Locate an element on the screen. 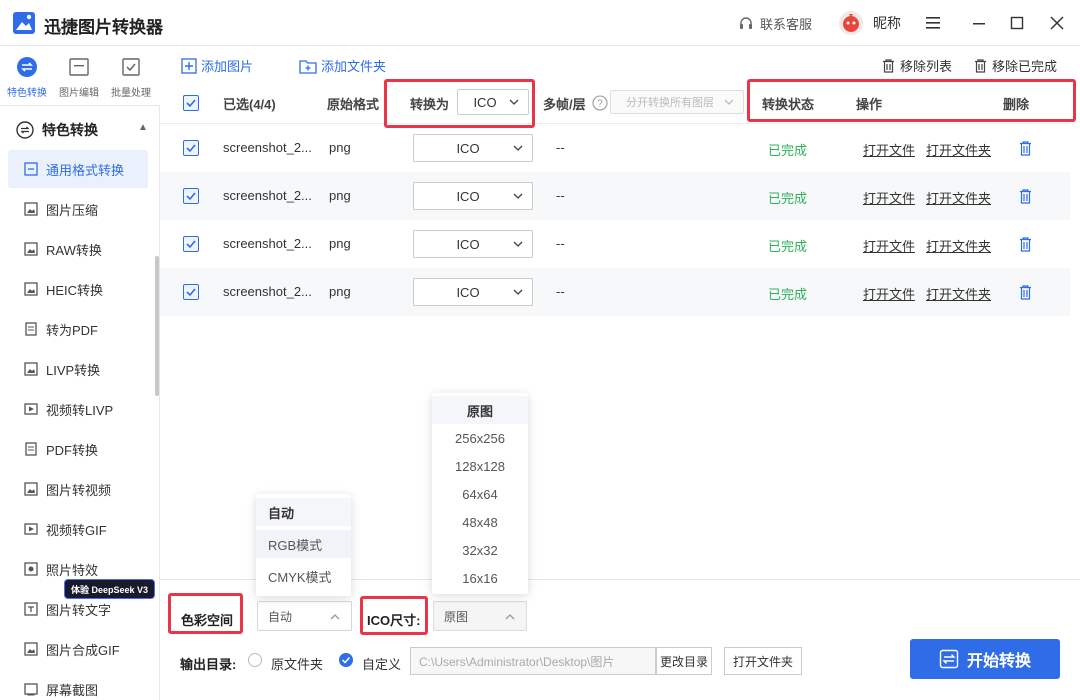 The width and height of the screenshot is (1080, 700). contact-support-button: 联系客服 is located at coordinates (775, 23).